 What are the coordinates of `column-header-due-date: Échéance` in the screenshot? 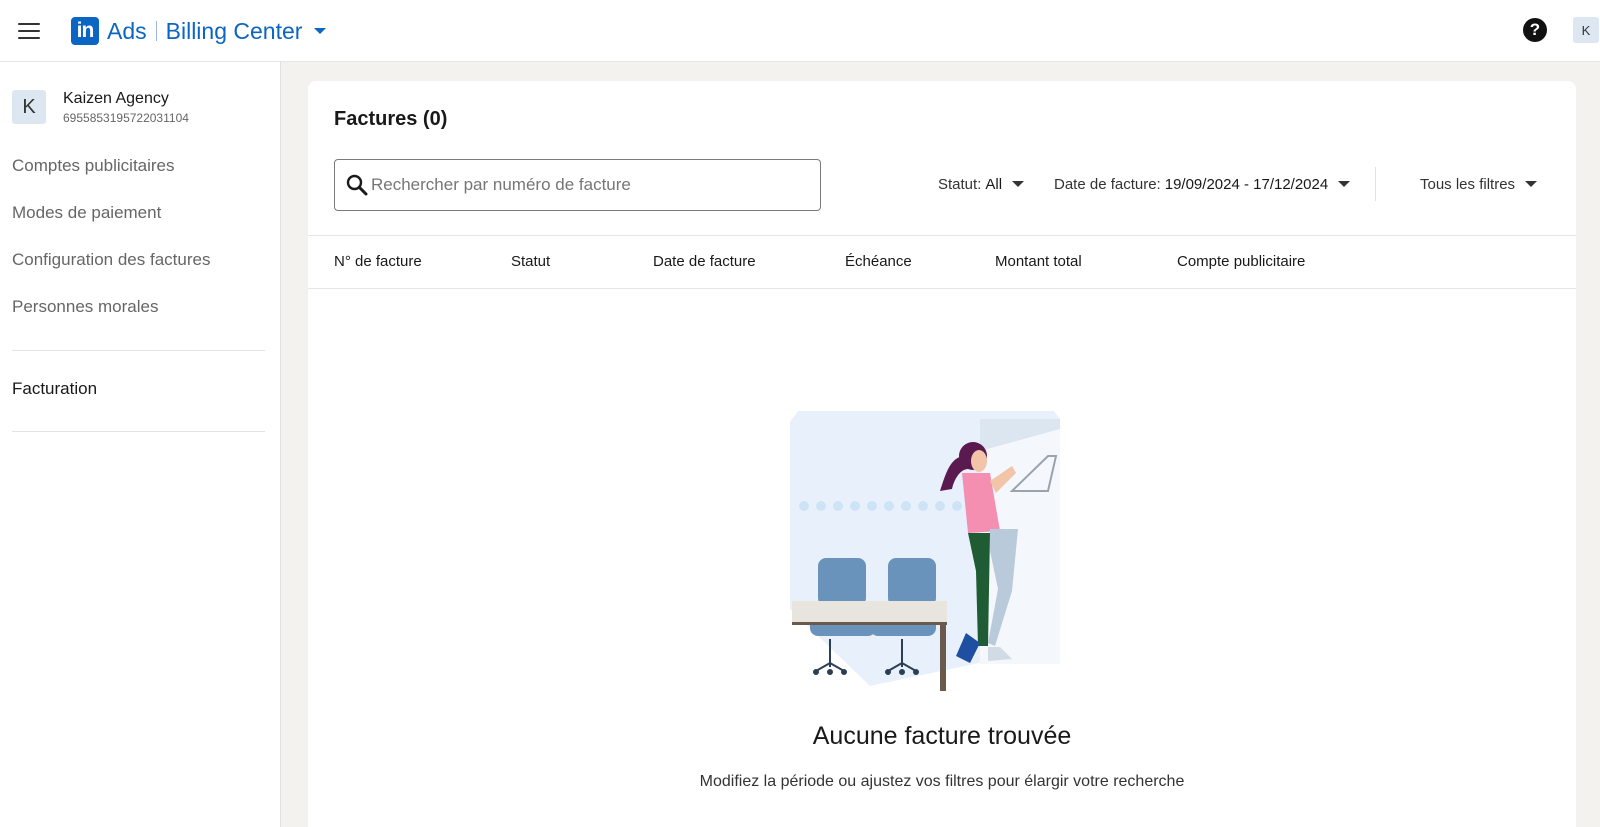 It's located at (878, 261).